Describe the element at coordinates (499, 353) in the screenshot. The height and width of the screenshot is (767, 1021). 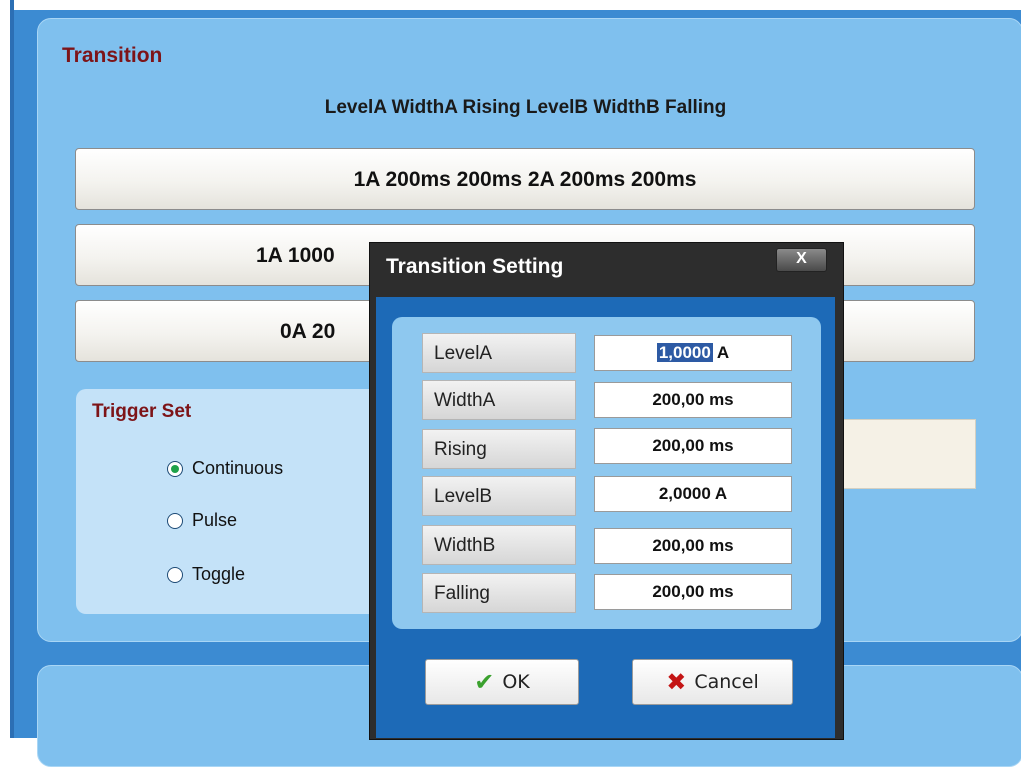
I see `field-label-levela: LevelA` at that location.